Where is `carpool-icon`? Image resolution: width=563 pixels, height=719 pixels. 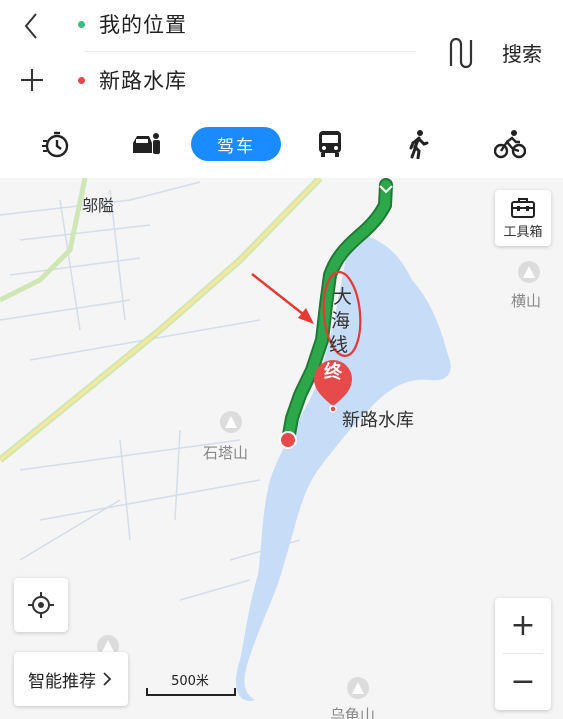 carpool-icon is located at coordinates (146, 143).